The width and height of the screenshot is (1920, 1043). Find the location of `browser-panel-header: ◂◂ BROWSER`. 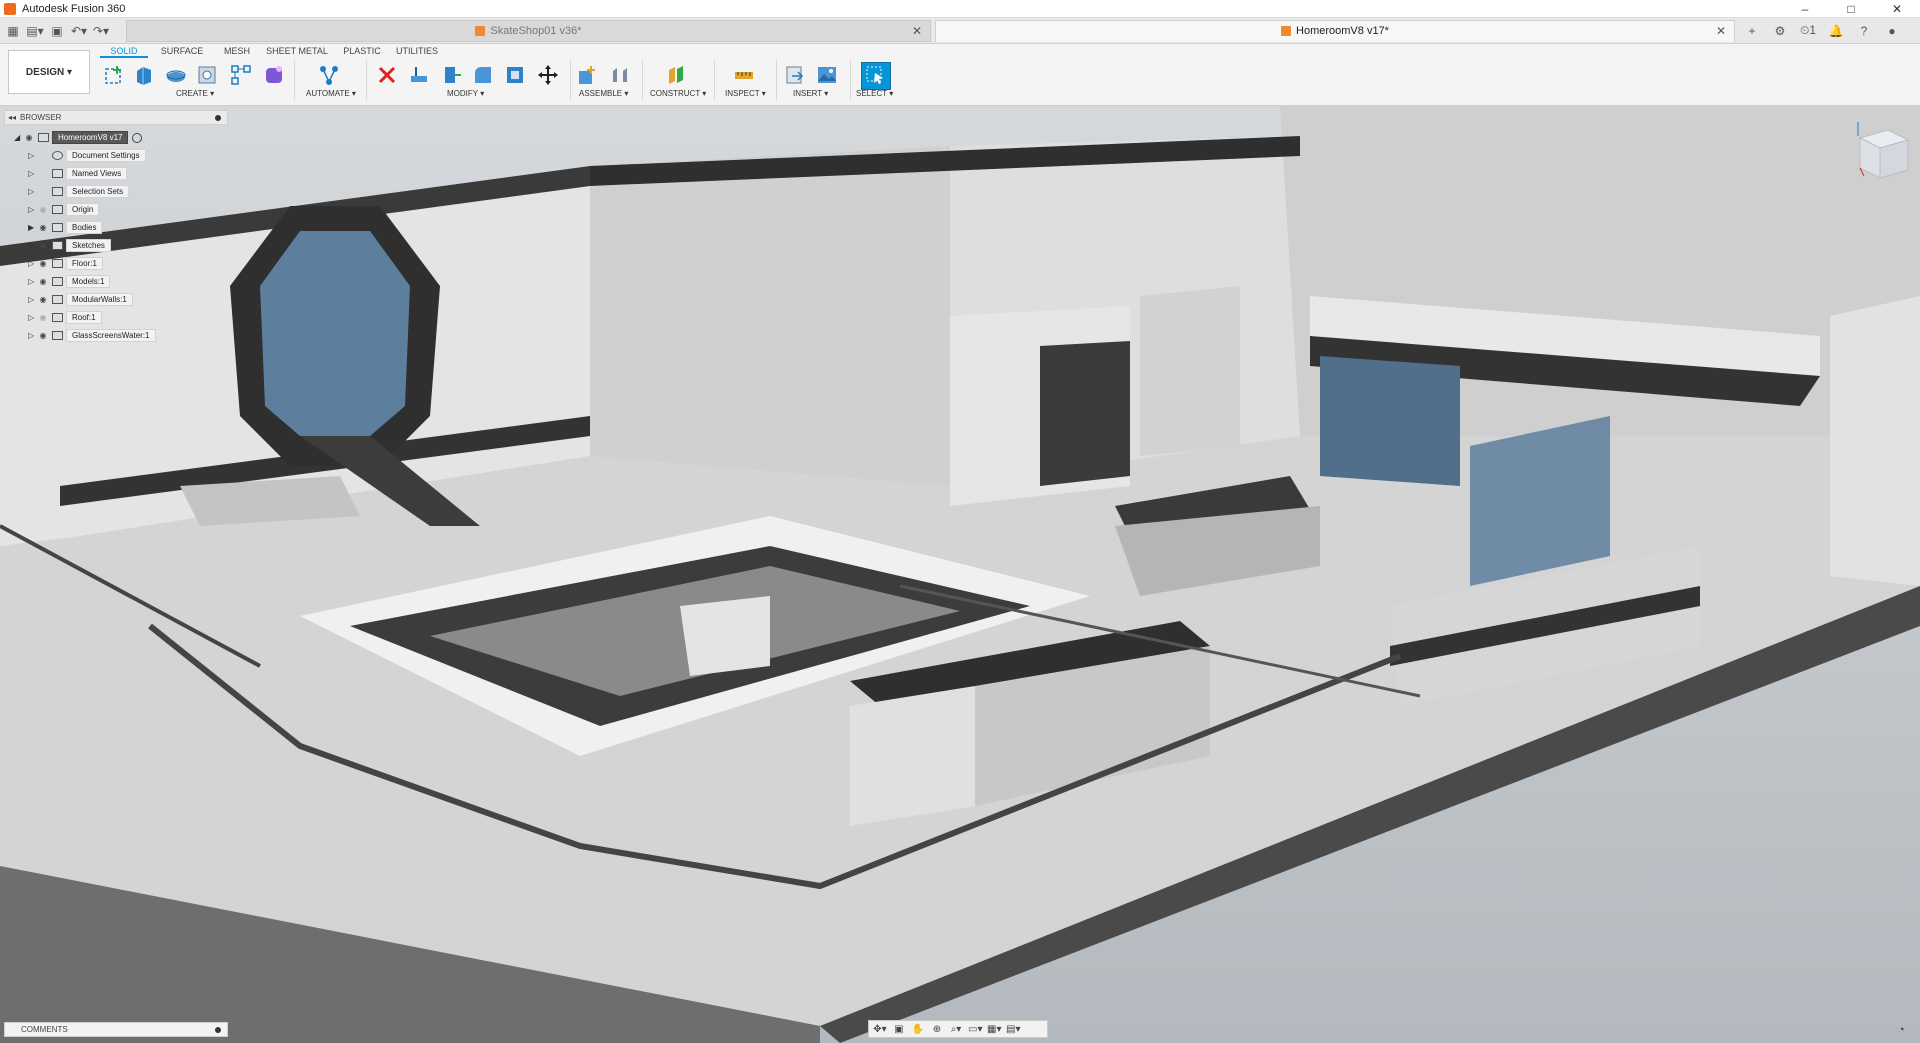

browser-panel-header: ◂◂ BROWSER is located at coordinates (116, 117).